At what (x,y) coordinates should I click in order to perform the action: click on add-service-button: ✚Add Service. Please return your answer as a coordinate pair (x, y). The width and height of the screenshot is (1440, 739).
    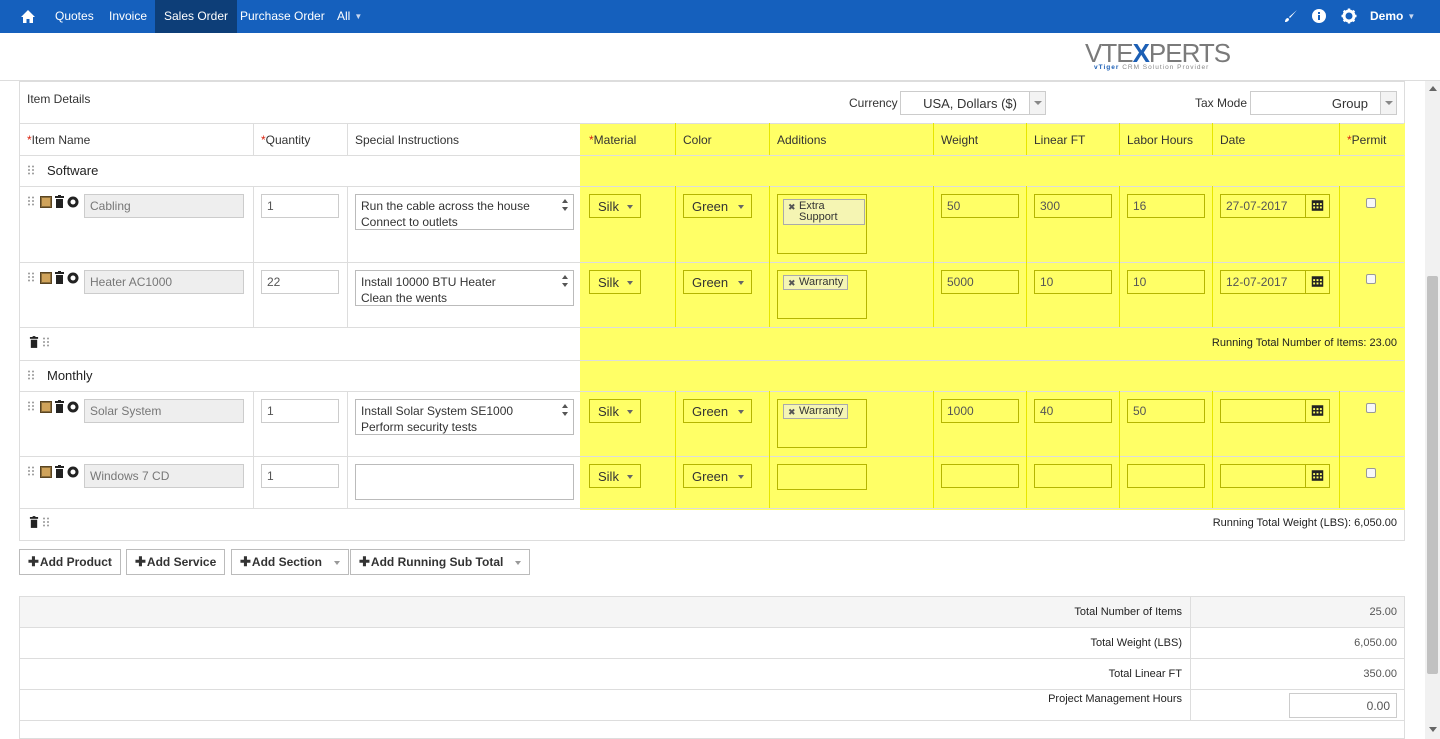
    Looking at the image, I should click on (176, 562).